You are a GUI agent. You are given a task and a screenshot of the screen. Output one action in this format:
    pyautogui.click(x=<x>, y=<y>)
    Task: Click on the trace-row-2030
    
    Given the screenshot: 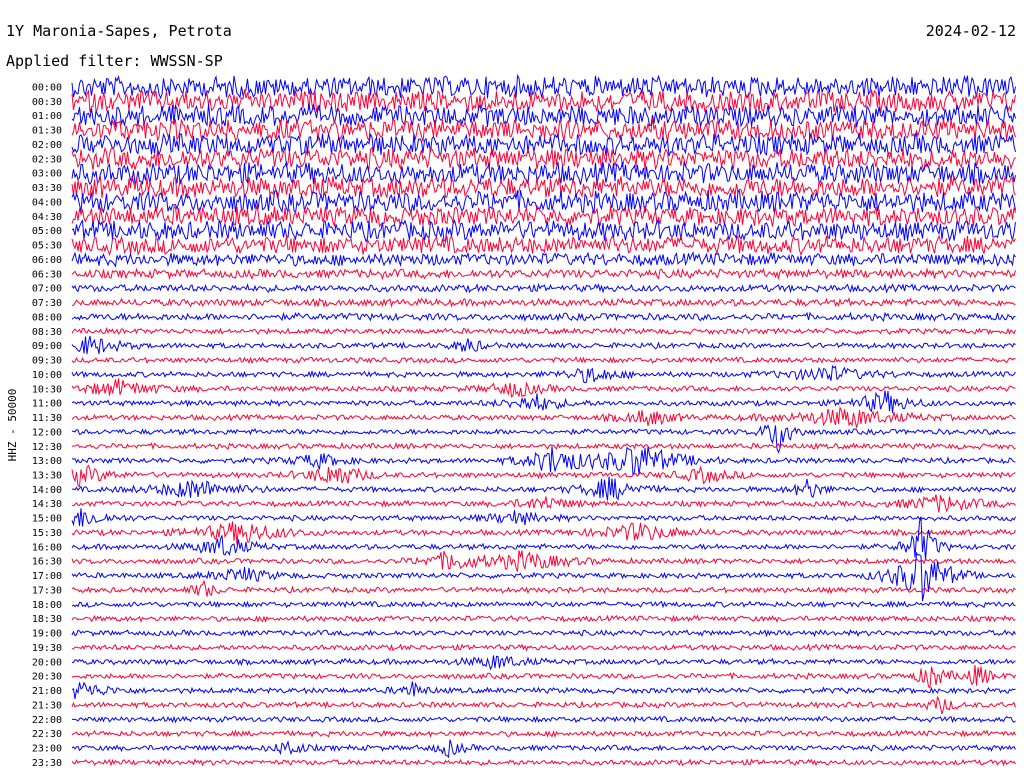 What is the action you would take?
    pyautogui.click(x=543, y=676)
    